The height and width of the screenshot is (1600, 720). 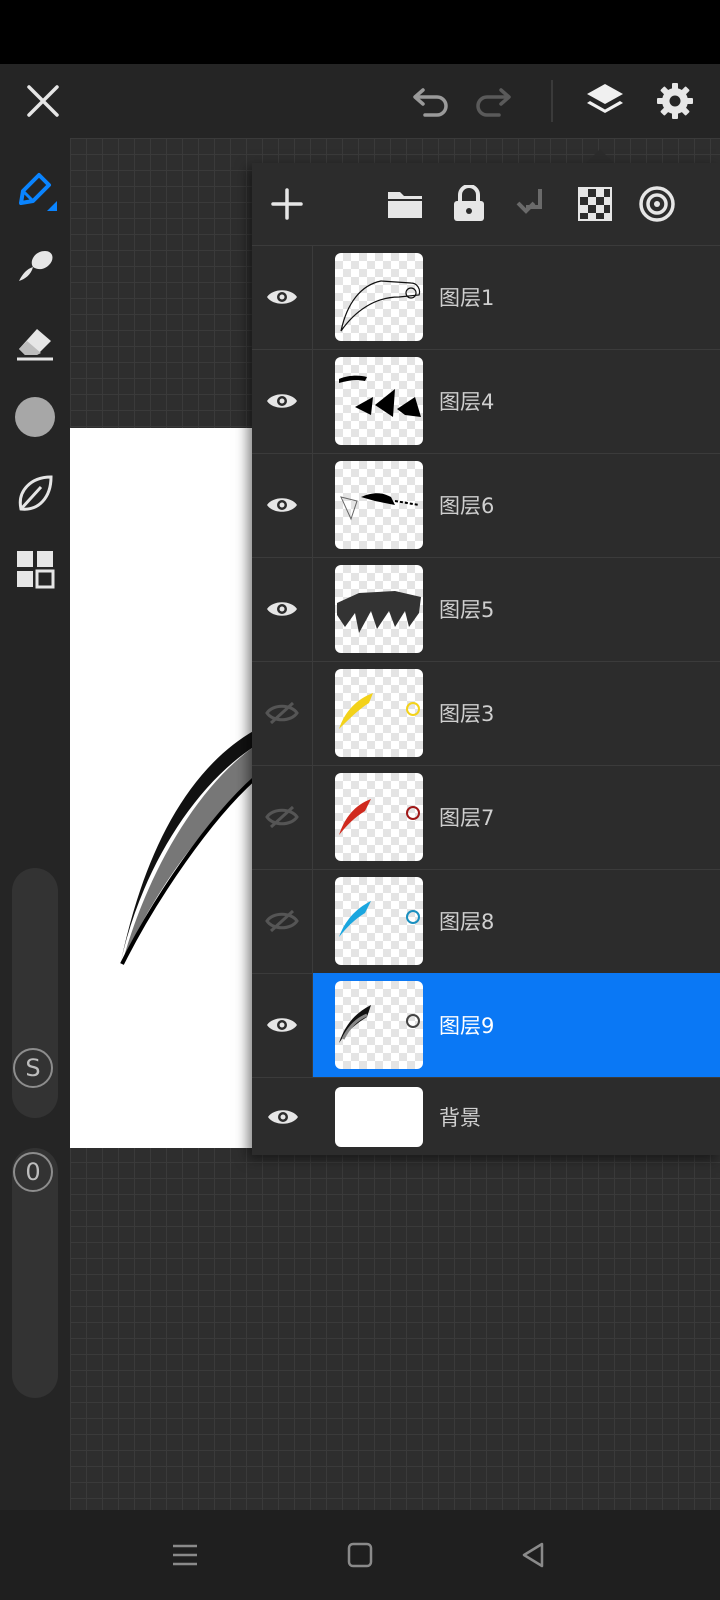 What do you see at coordinates (595, 204) in the screenshot?
I see `transparency-icon` at bounding box center [595, 204].